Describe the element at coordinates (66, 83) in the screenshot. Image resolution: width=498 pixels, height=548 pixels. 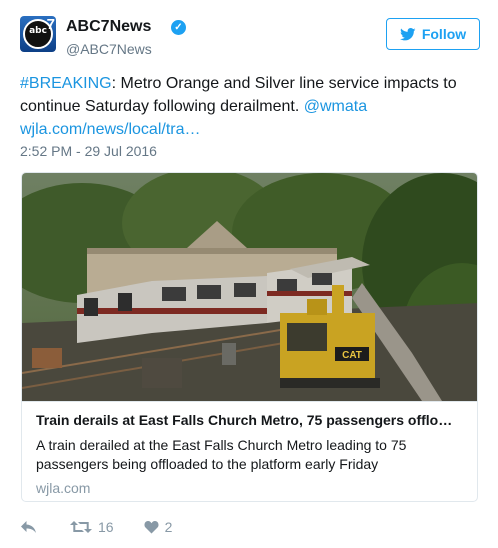
I see `hashtag-link: #BREAKING` at that location.